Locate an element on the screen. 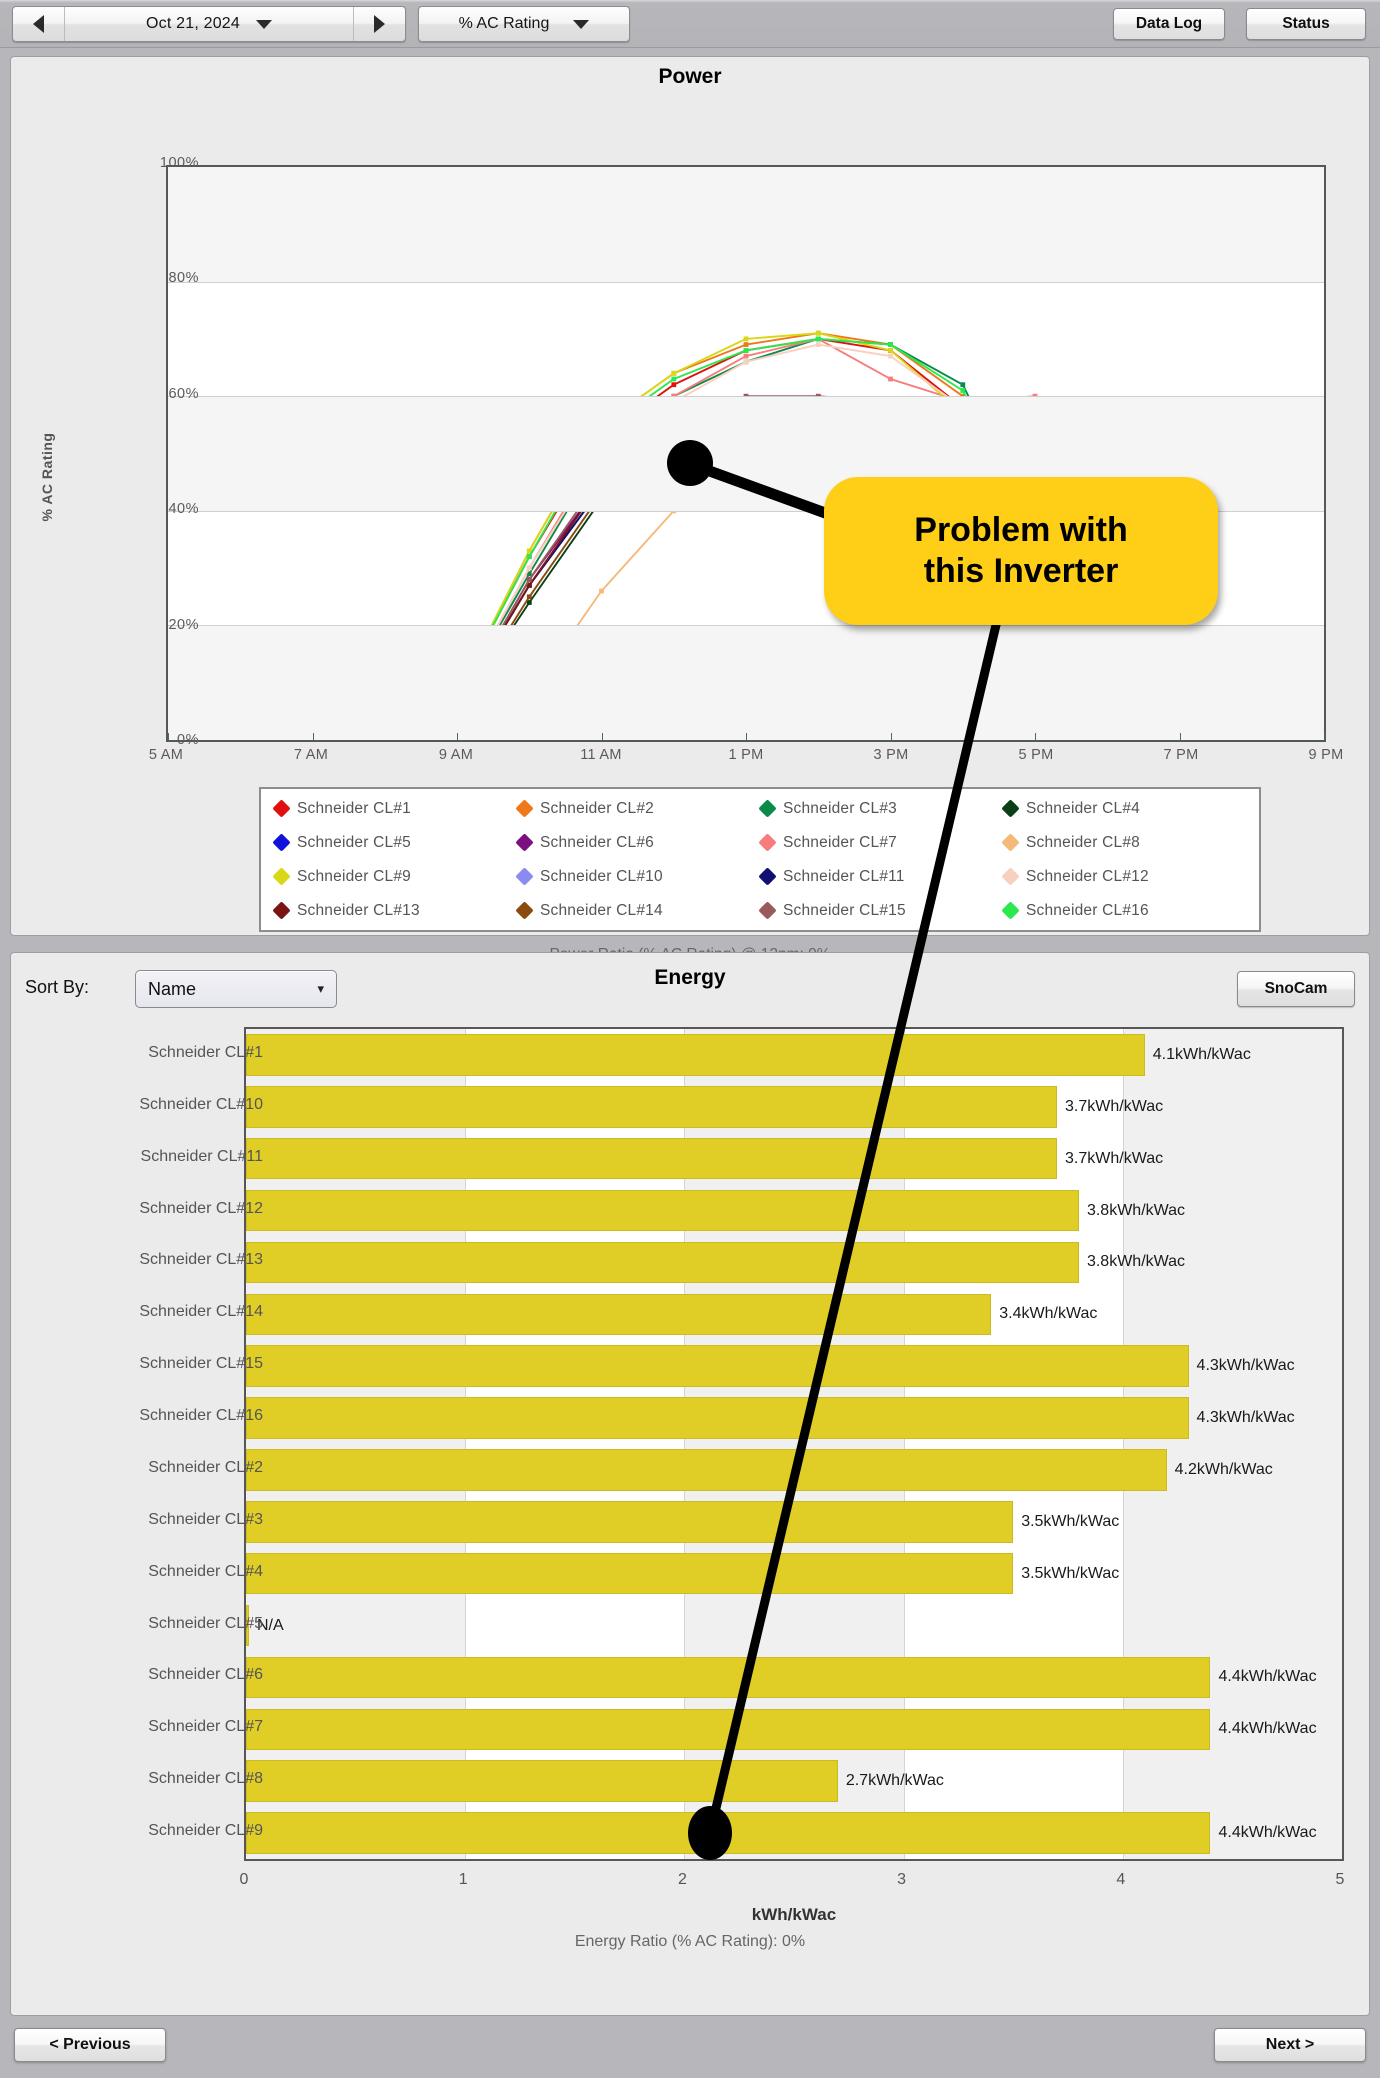  legend-label: Schneider CL#16 is located at coordinates (1087, 910).